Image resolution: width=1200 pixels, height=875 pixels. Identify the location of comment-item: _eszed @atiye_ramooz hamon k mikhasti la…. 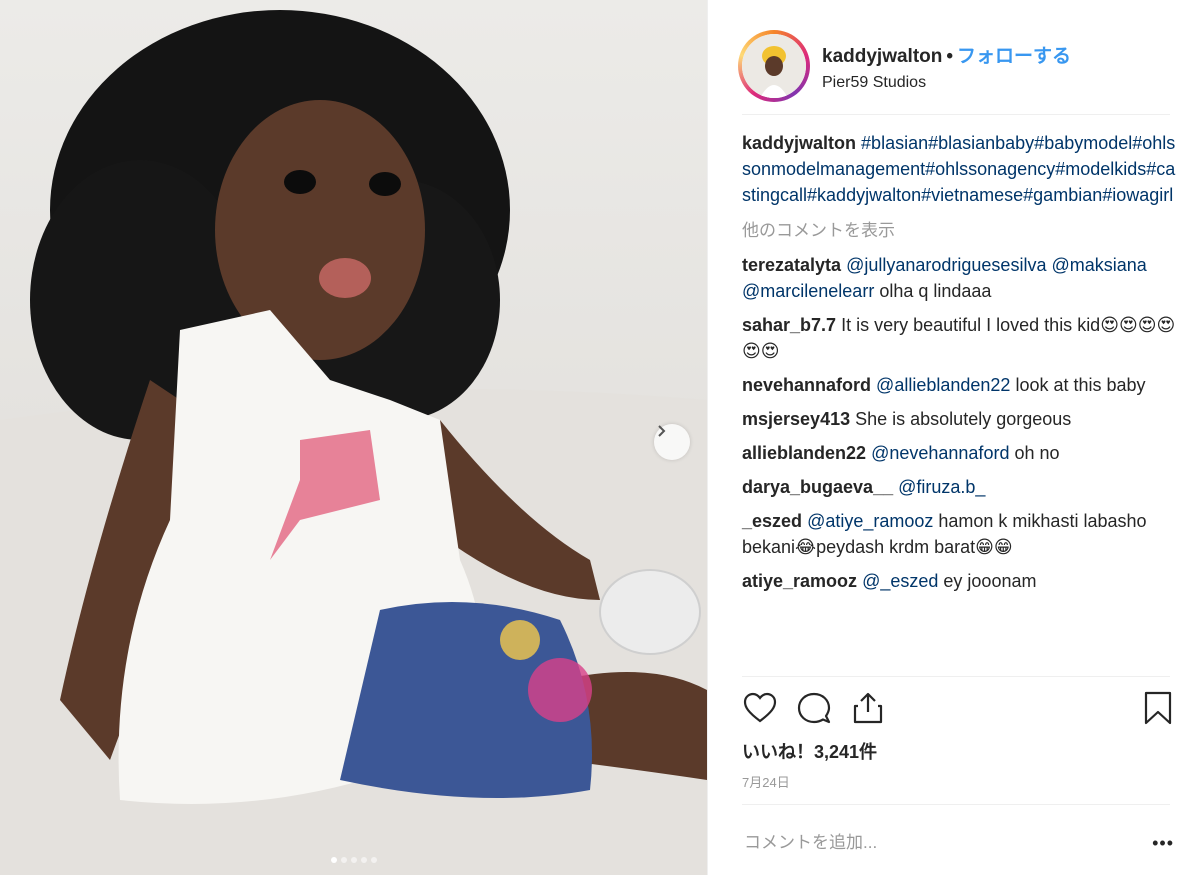
(962, 534).